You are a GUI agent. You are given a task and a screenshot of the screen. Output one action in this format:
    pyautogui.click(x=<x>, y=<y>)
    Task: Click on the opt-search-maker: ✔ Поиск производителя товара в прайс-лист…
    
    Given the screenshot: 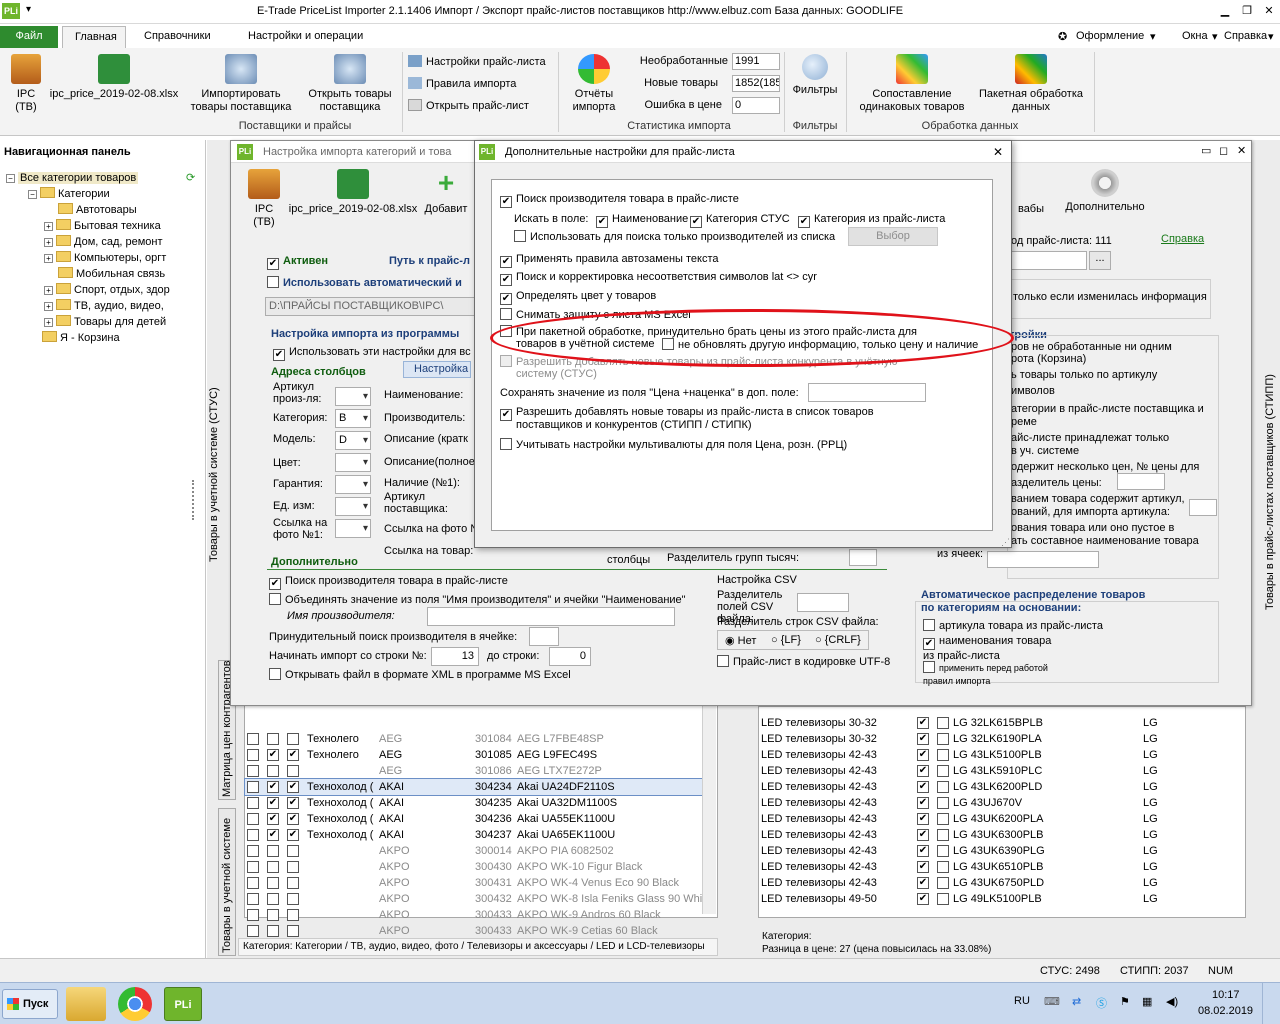 What is the action you would take?
    pyautogui.click(x=619, y=200)
    